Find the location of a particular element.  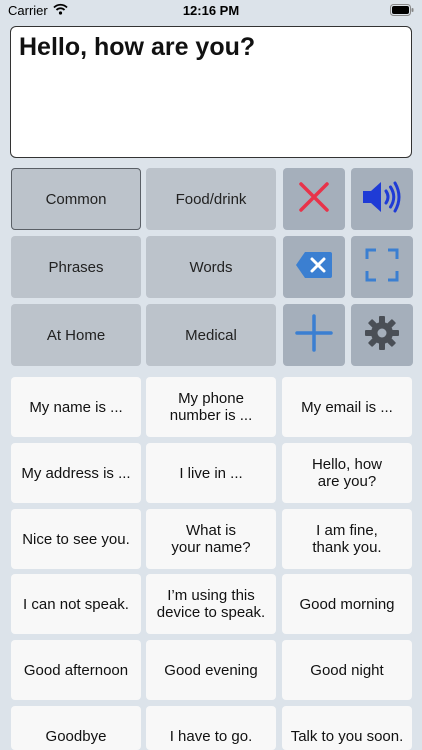

backspace-button is located at coordinates (314, 267).